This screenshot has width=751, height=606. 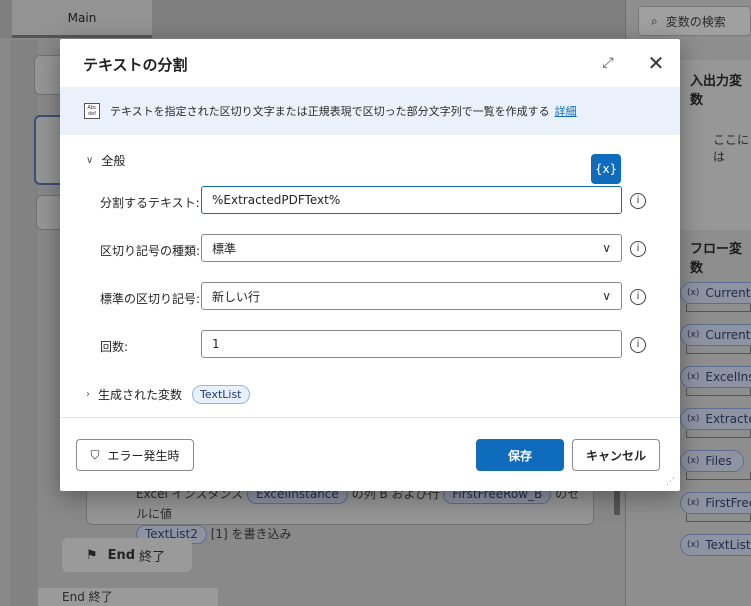 I want to click on flow-var-chip: (x) TextList, so click(x=715, y=545).